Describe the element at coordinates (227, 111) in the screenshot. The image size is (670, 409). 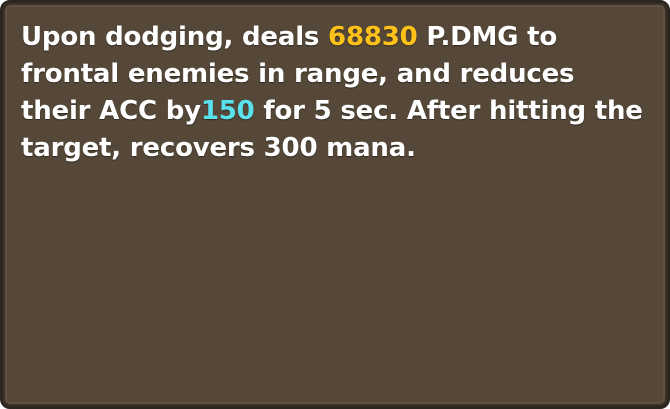
I see `acc-reduction-value: 150` at that location.